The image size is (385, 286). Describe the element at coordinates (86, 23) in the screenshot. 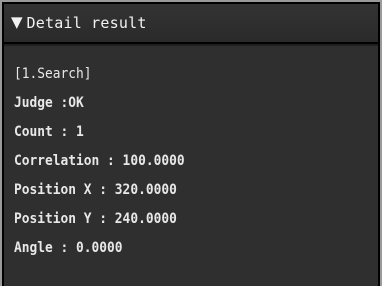

I see `panel-title: Detail result` at that location.